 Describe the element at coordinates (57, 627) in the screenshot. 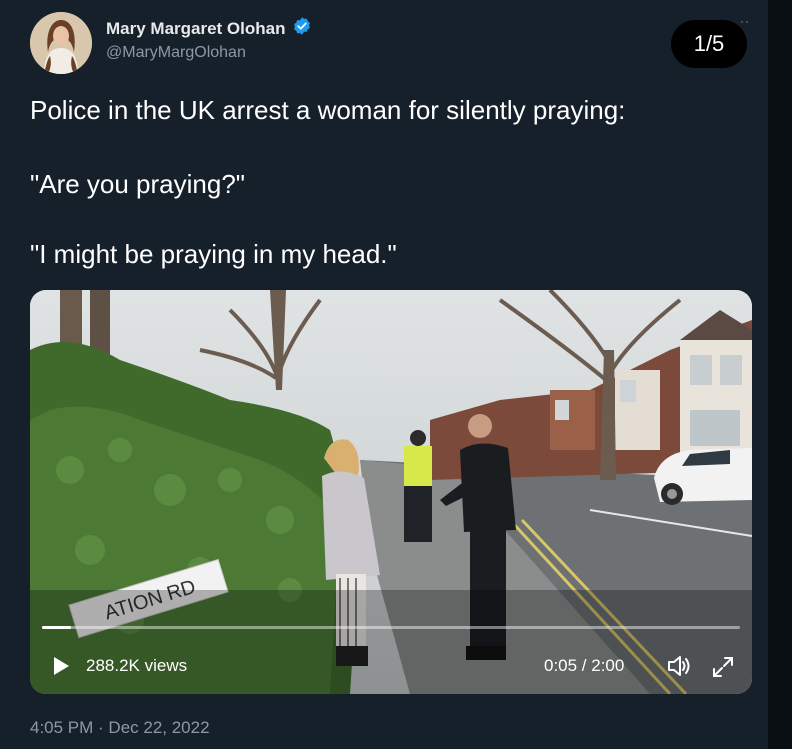

I see `video-progress-fill` at that location.